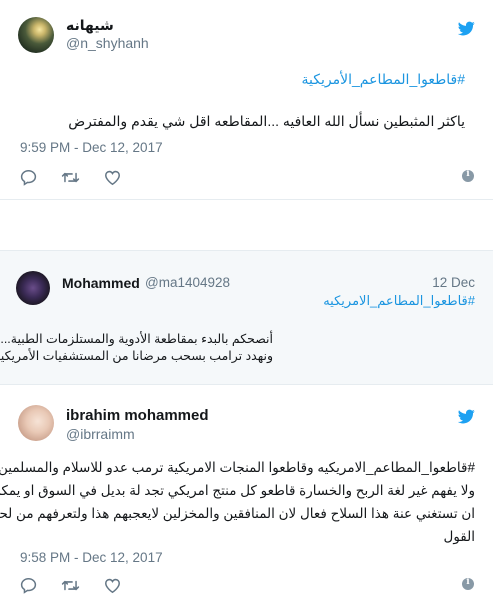  What do you see at coordinates (383, 79) in the screenshot?
I see `hashtag-link: #قاطعوا_المطاعم_الأمريكية` at bounding box center [383, 79].